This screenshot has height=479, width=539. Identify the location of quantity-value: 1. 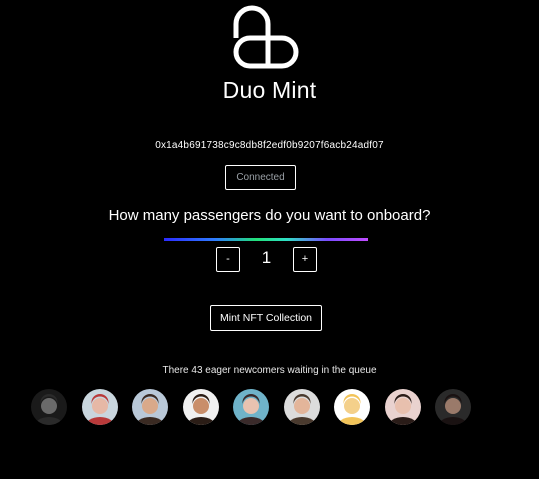
(266, 257).